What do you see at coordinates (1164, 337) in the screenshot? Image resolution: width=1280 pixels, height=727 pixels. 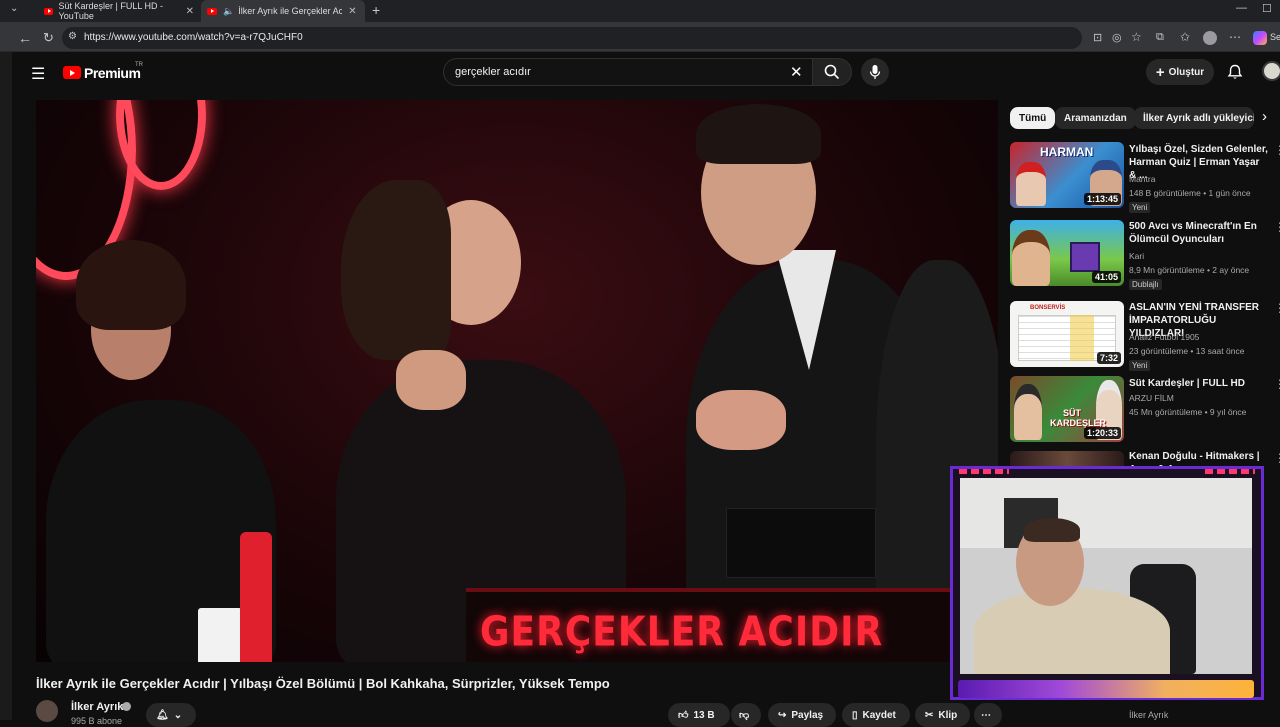 I see `related-channel: Analiz Futbol 1905` at bounding box center [1164, 337].